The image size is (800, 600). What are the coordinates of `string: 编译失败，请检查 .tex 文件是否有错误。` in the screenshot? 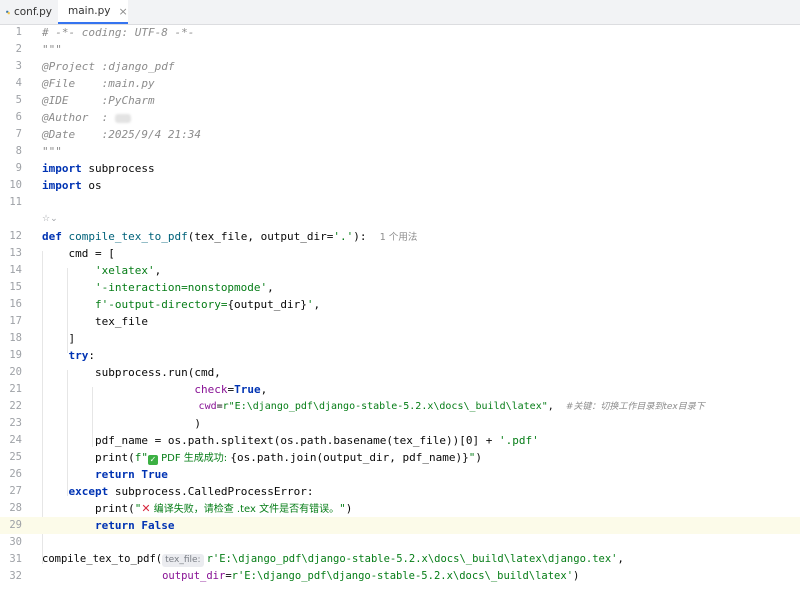 It's located at (245, 509).